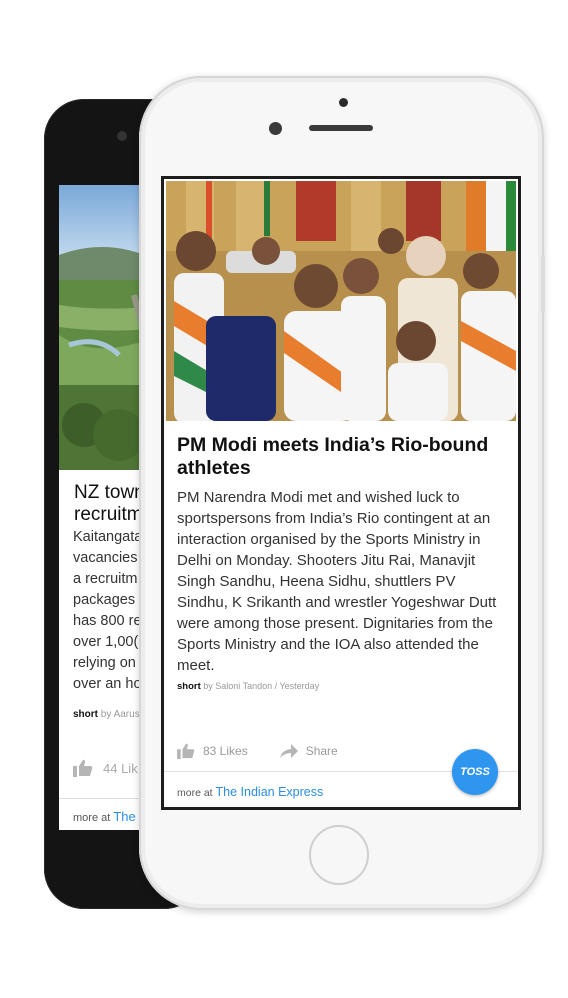 This screenshot has width=568, height=998. Describe the element at coordinates (257, 751) in the screenshot. I see `card-actions: 83 Likes Share` at that location.